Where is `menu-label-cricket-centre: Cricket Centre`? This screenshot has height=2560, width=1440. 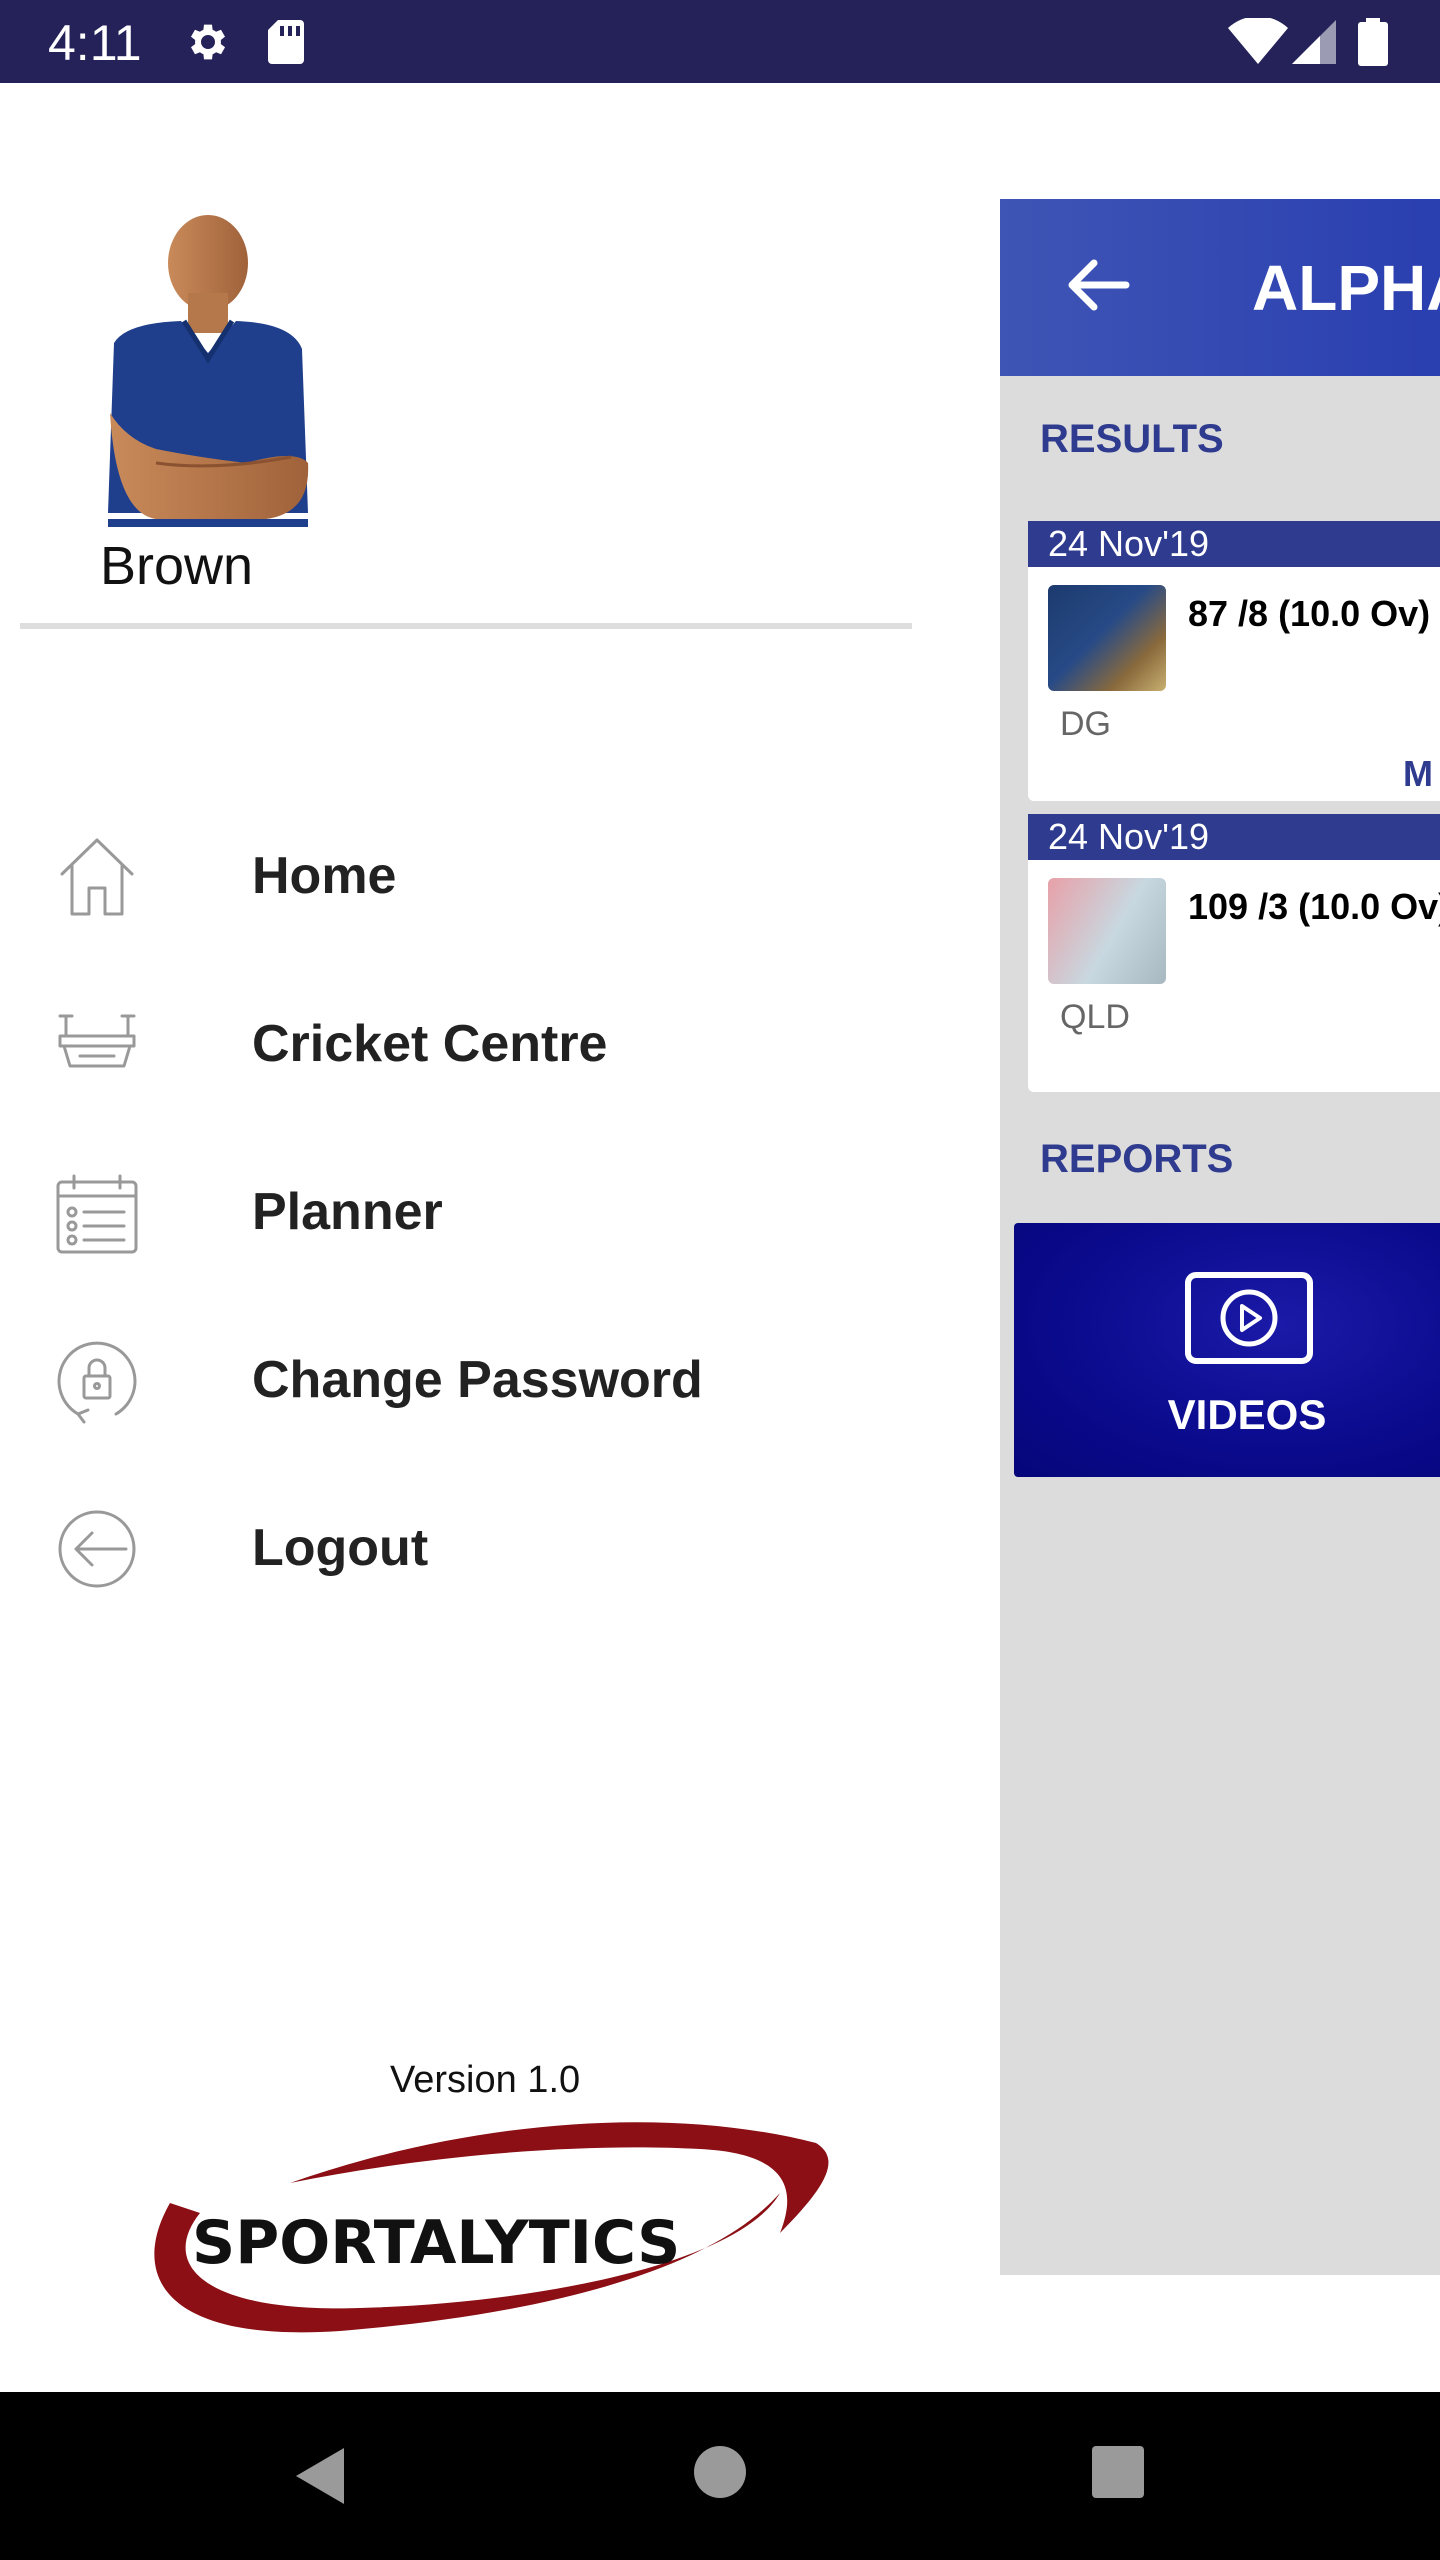
menu-label-cricket-centre: Cricket Centre is located at coordinates (430, 1044).